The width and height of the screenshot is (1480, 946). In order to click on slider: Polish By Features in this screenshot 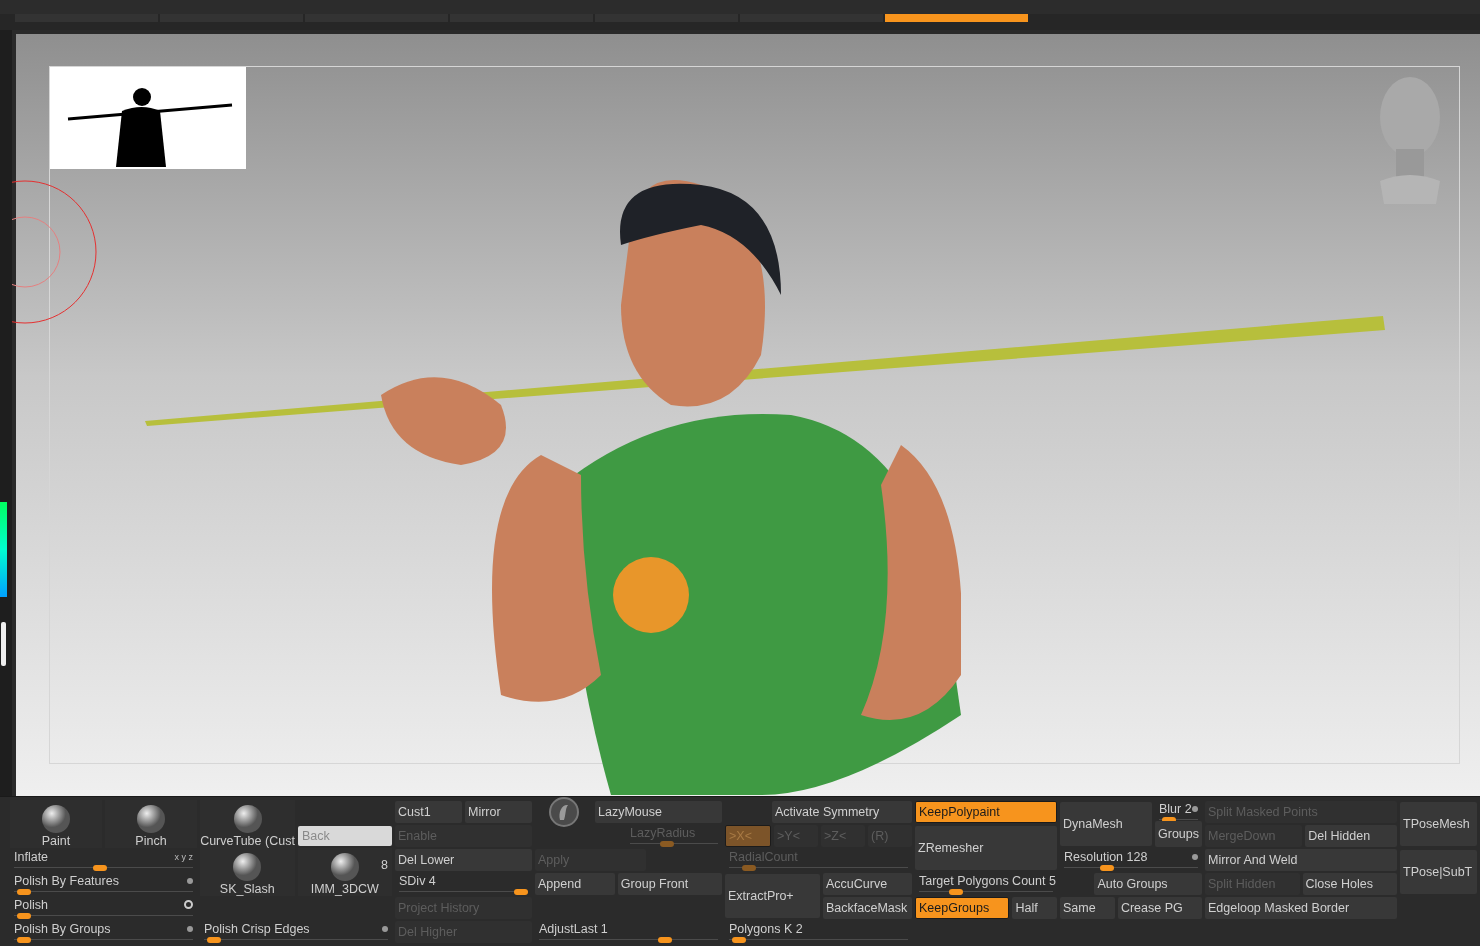, I will do `click(103, 884)`.